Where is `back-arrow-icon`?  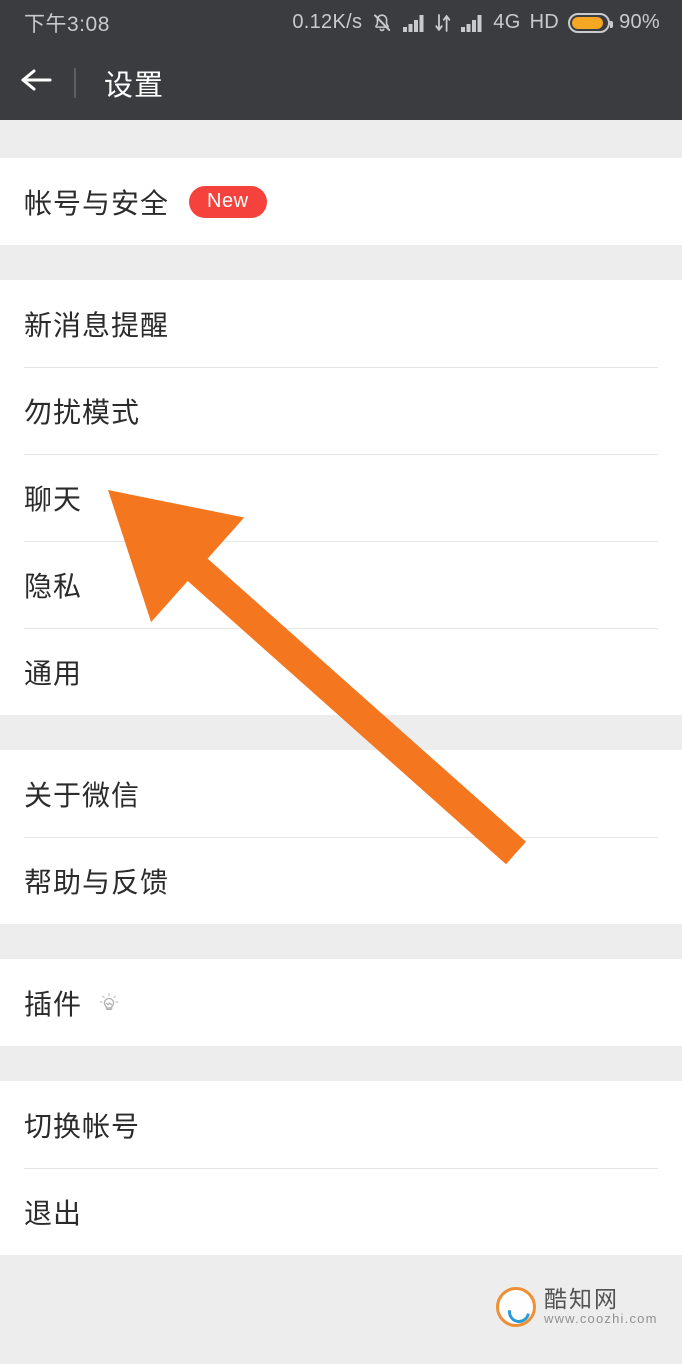 back-arrow-icon is located at coordinates (37, 82).